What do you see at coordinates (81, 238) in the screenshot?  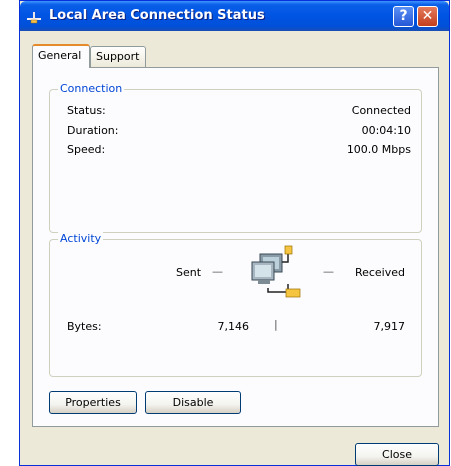 I see `activity-group-label: Activity` at bounding box center [81, 238].